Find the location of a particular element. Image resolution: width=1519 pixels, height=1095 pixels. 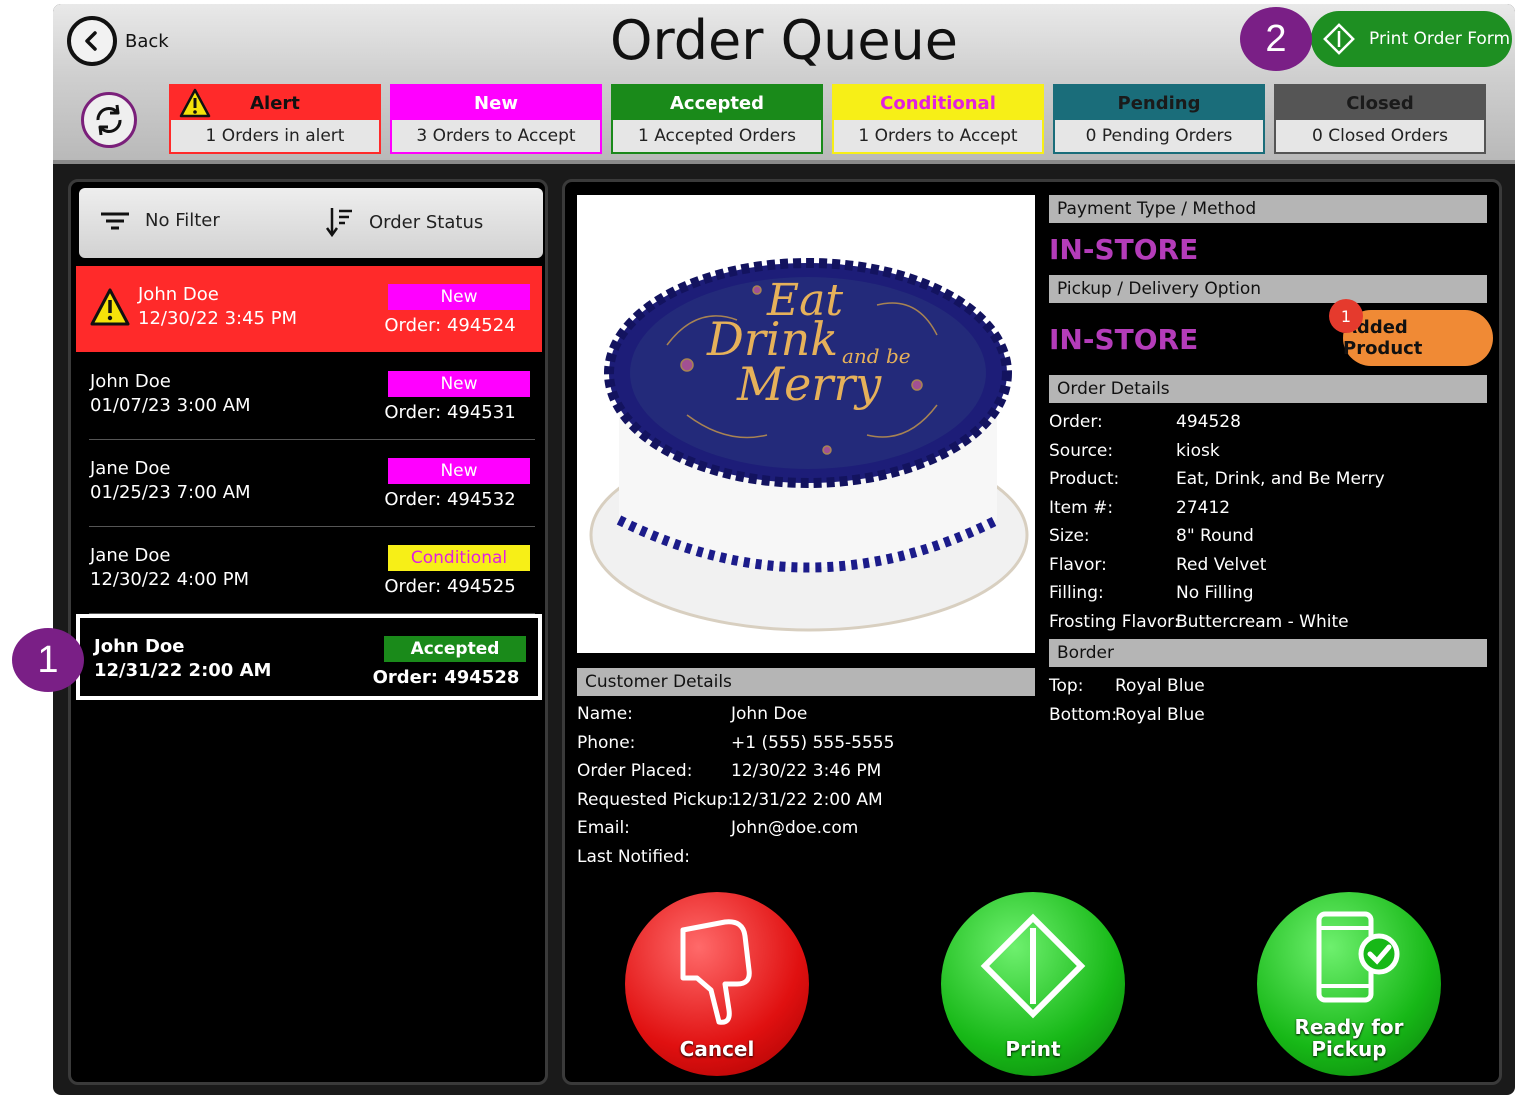

order-date: 12/30/22 3:45 PM is located at coordinates (218, 318).